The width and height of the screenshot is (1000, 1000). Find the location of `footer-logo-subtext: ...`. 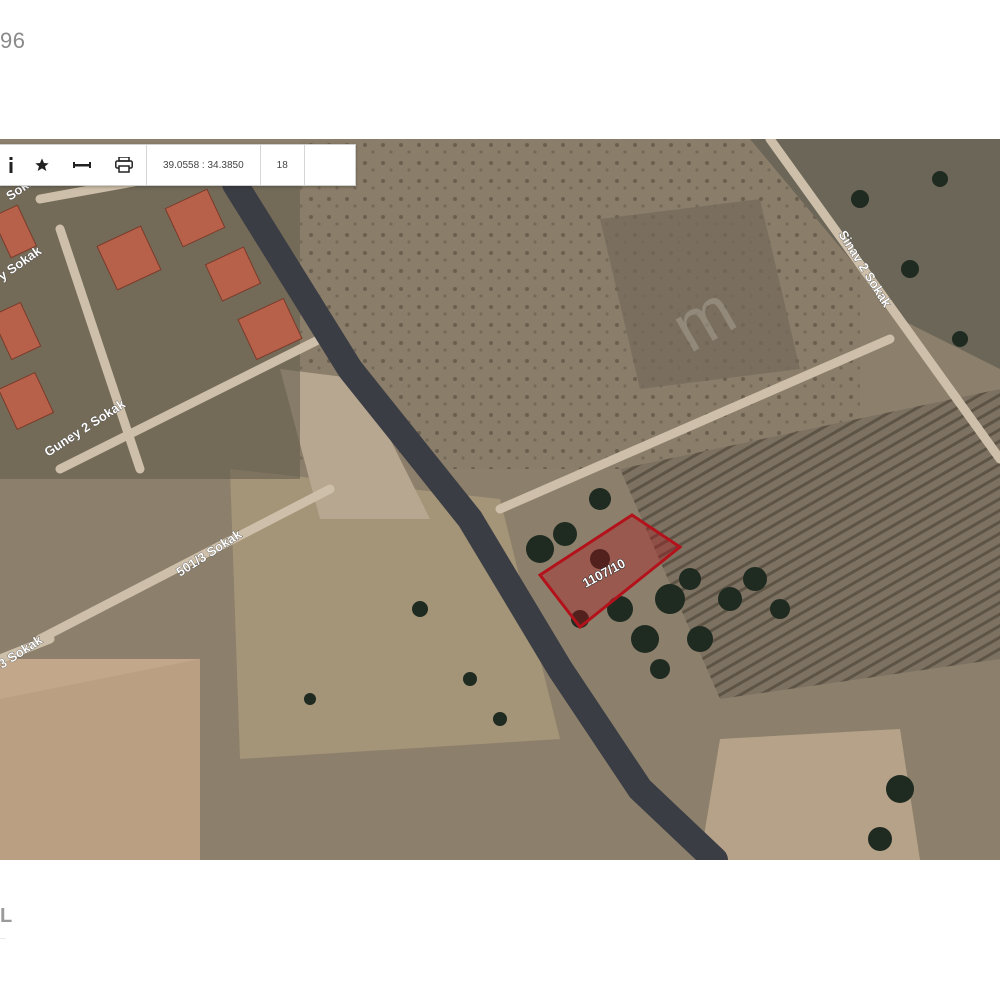

footer-logo-subtext: ... is located at coordinates (3, 937).